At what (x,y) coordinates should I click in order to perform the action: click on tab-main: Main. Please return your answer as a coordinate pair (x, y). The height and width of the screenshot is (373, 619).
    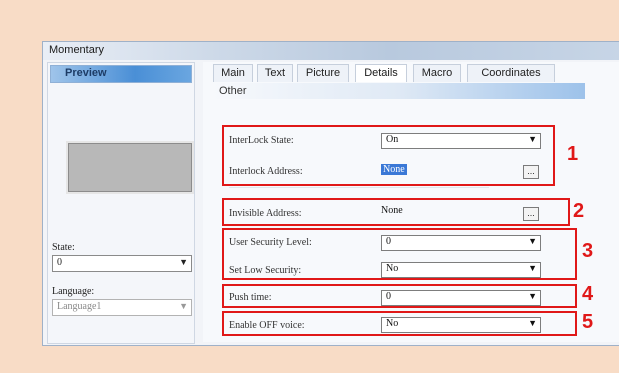
    Looking at the image, I should click on (233, 73).